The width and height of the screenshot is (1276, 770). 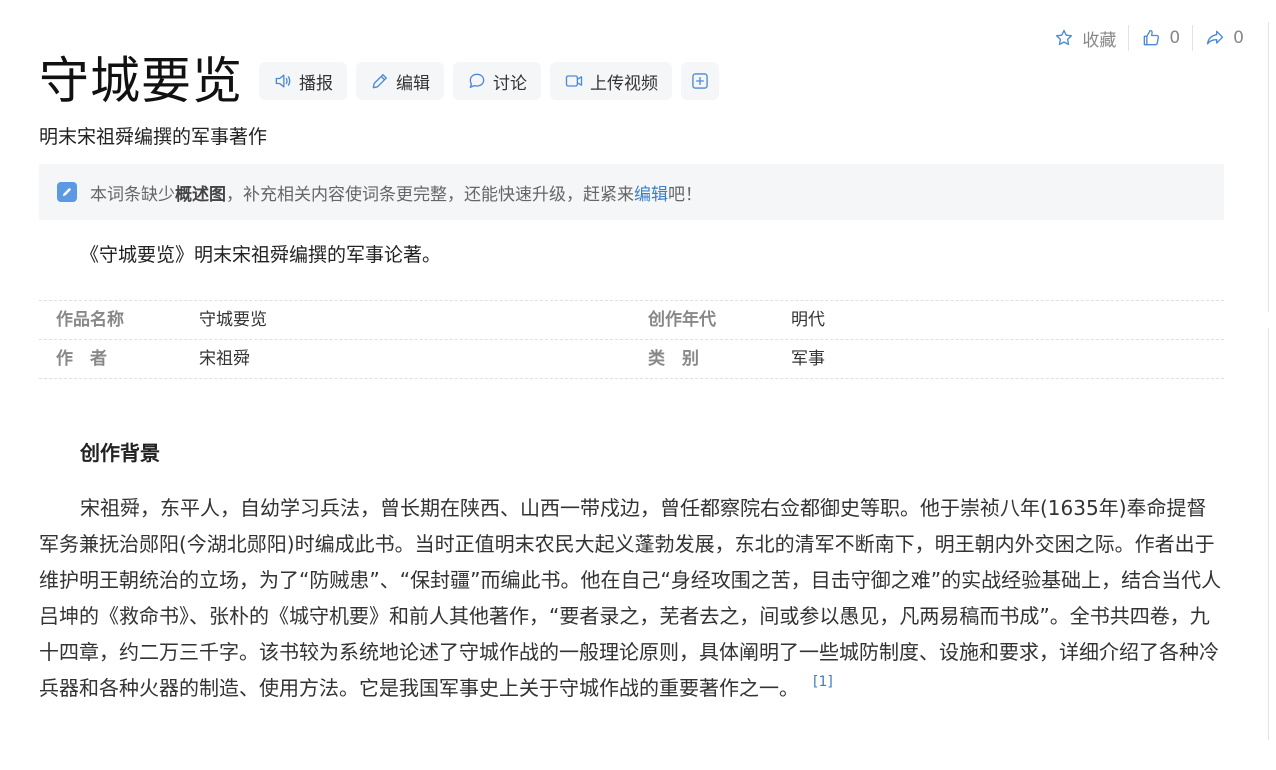 I want to click on section-title: 创作背景, so click(x=120, y=453).